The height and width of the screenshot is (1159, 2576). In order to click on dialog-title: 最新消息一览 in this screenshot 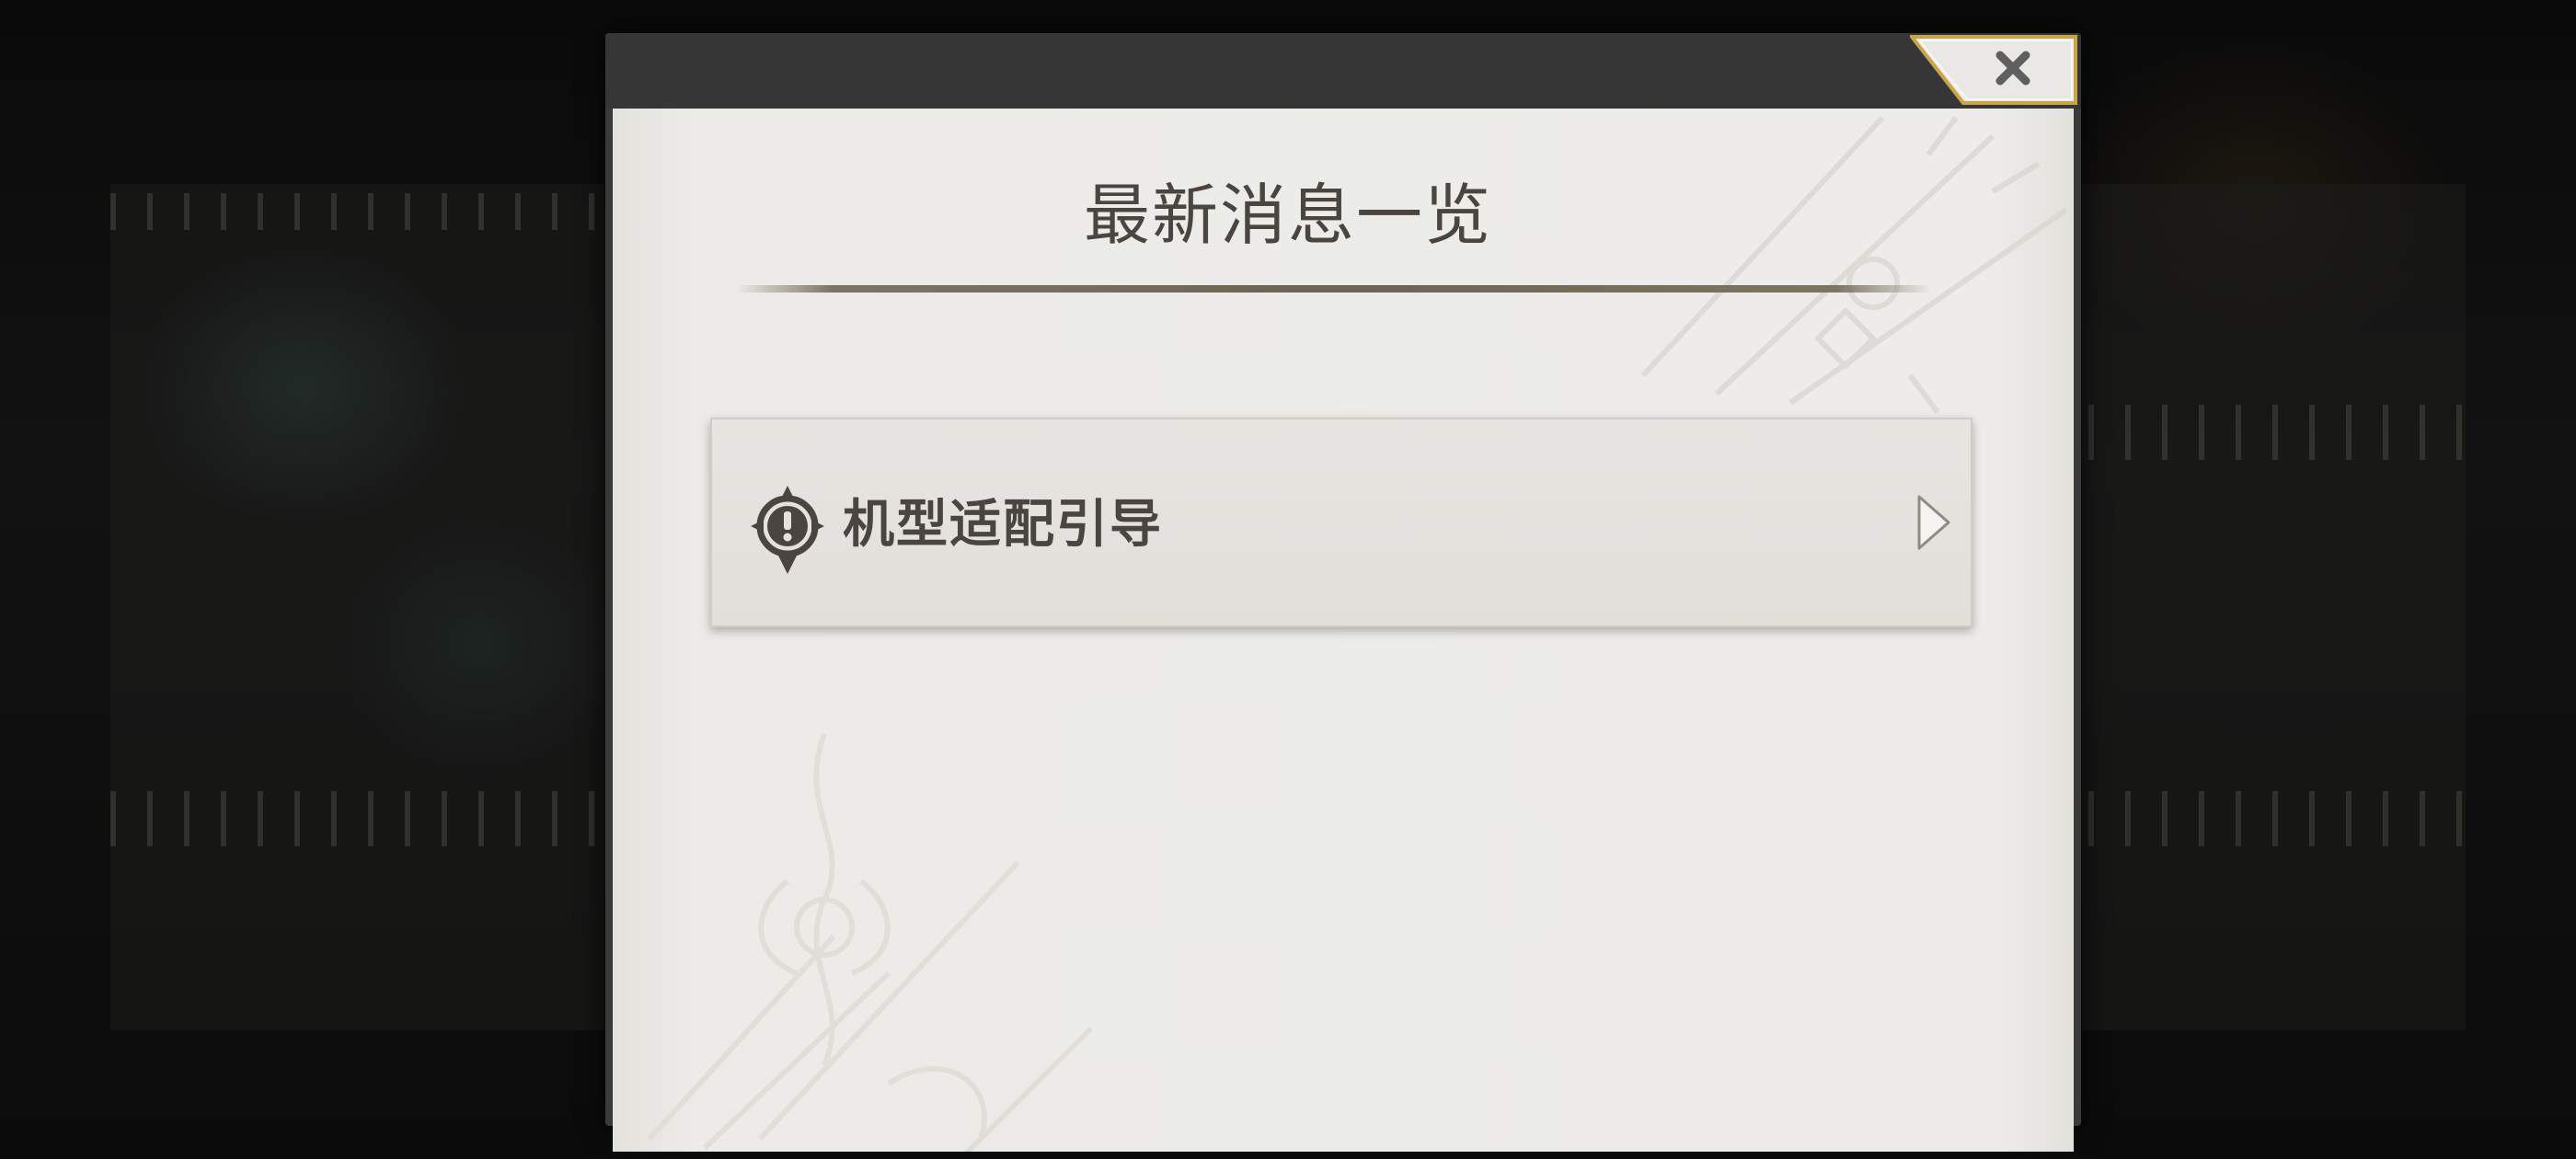, I will do `click(1287, 215)`.